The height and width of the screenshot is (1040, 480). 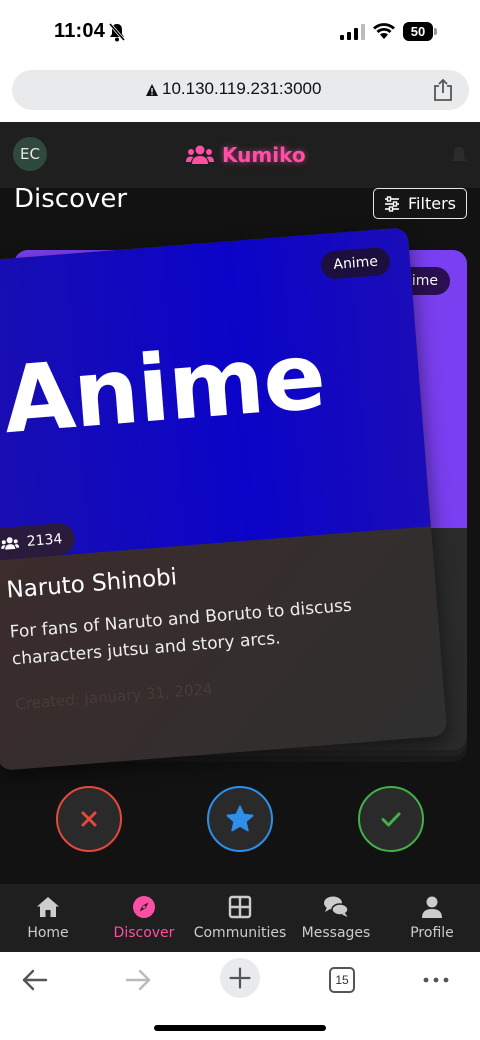 What do you see at coordinates (48, 933) in the screenshot?
I see `nav-label-home: Home` at bounding box center [48, 933].